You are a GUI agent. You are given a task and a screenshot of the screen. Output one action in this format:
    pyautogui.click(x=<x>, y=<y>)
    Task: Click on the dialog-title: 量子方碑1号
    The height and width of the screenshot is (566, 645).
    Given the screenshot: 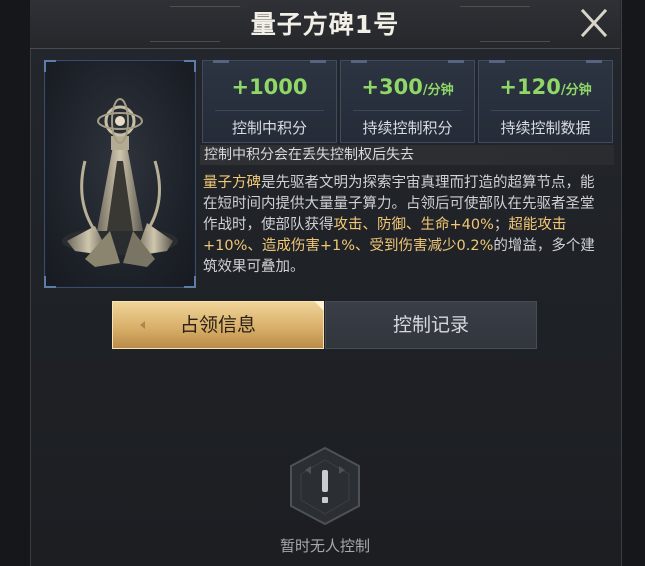 What is the action you would take?
    pyautogui.click(x=325, y=24)
    